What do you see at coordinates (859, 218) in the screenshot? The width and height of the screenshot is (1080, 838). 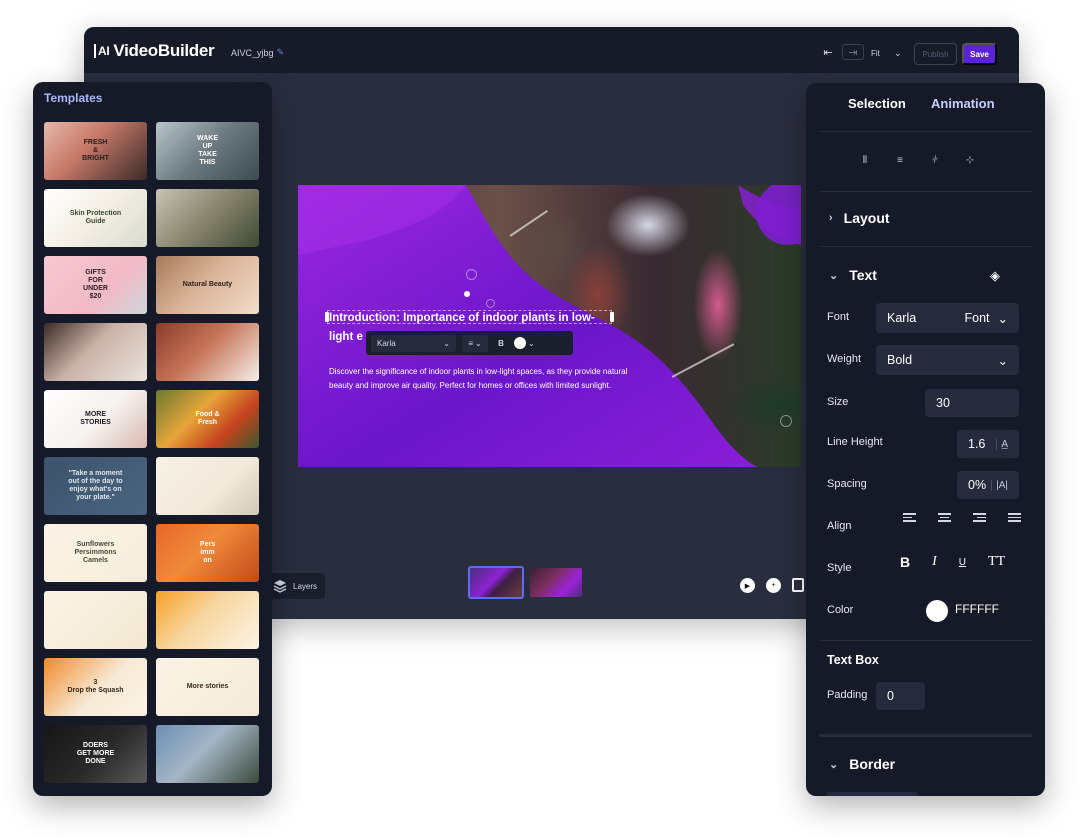 I see `layout-section-header: › Layout` at bounding box center [859, 218].